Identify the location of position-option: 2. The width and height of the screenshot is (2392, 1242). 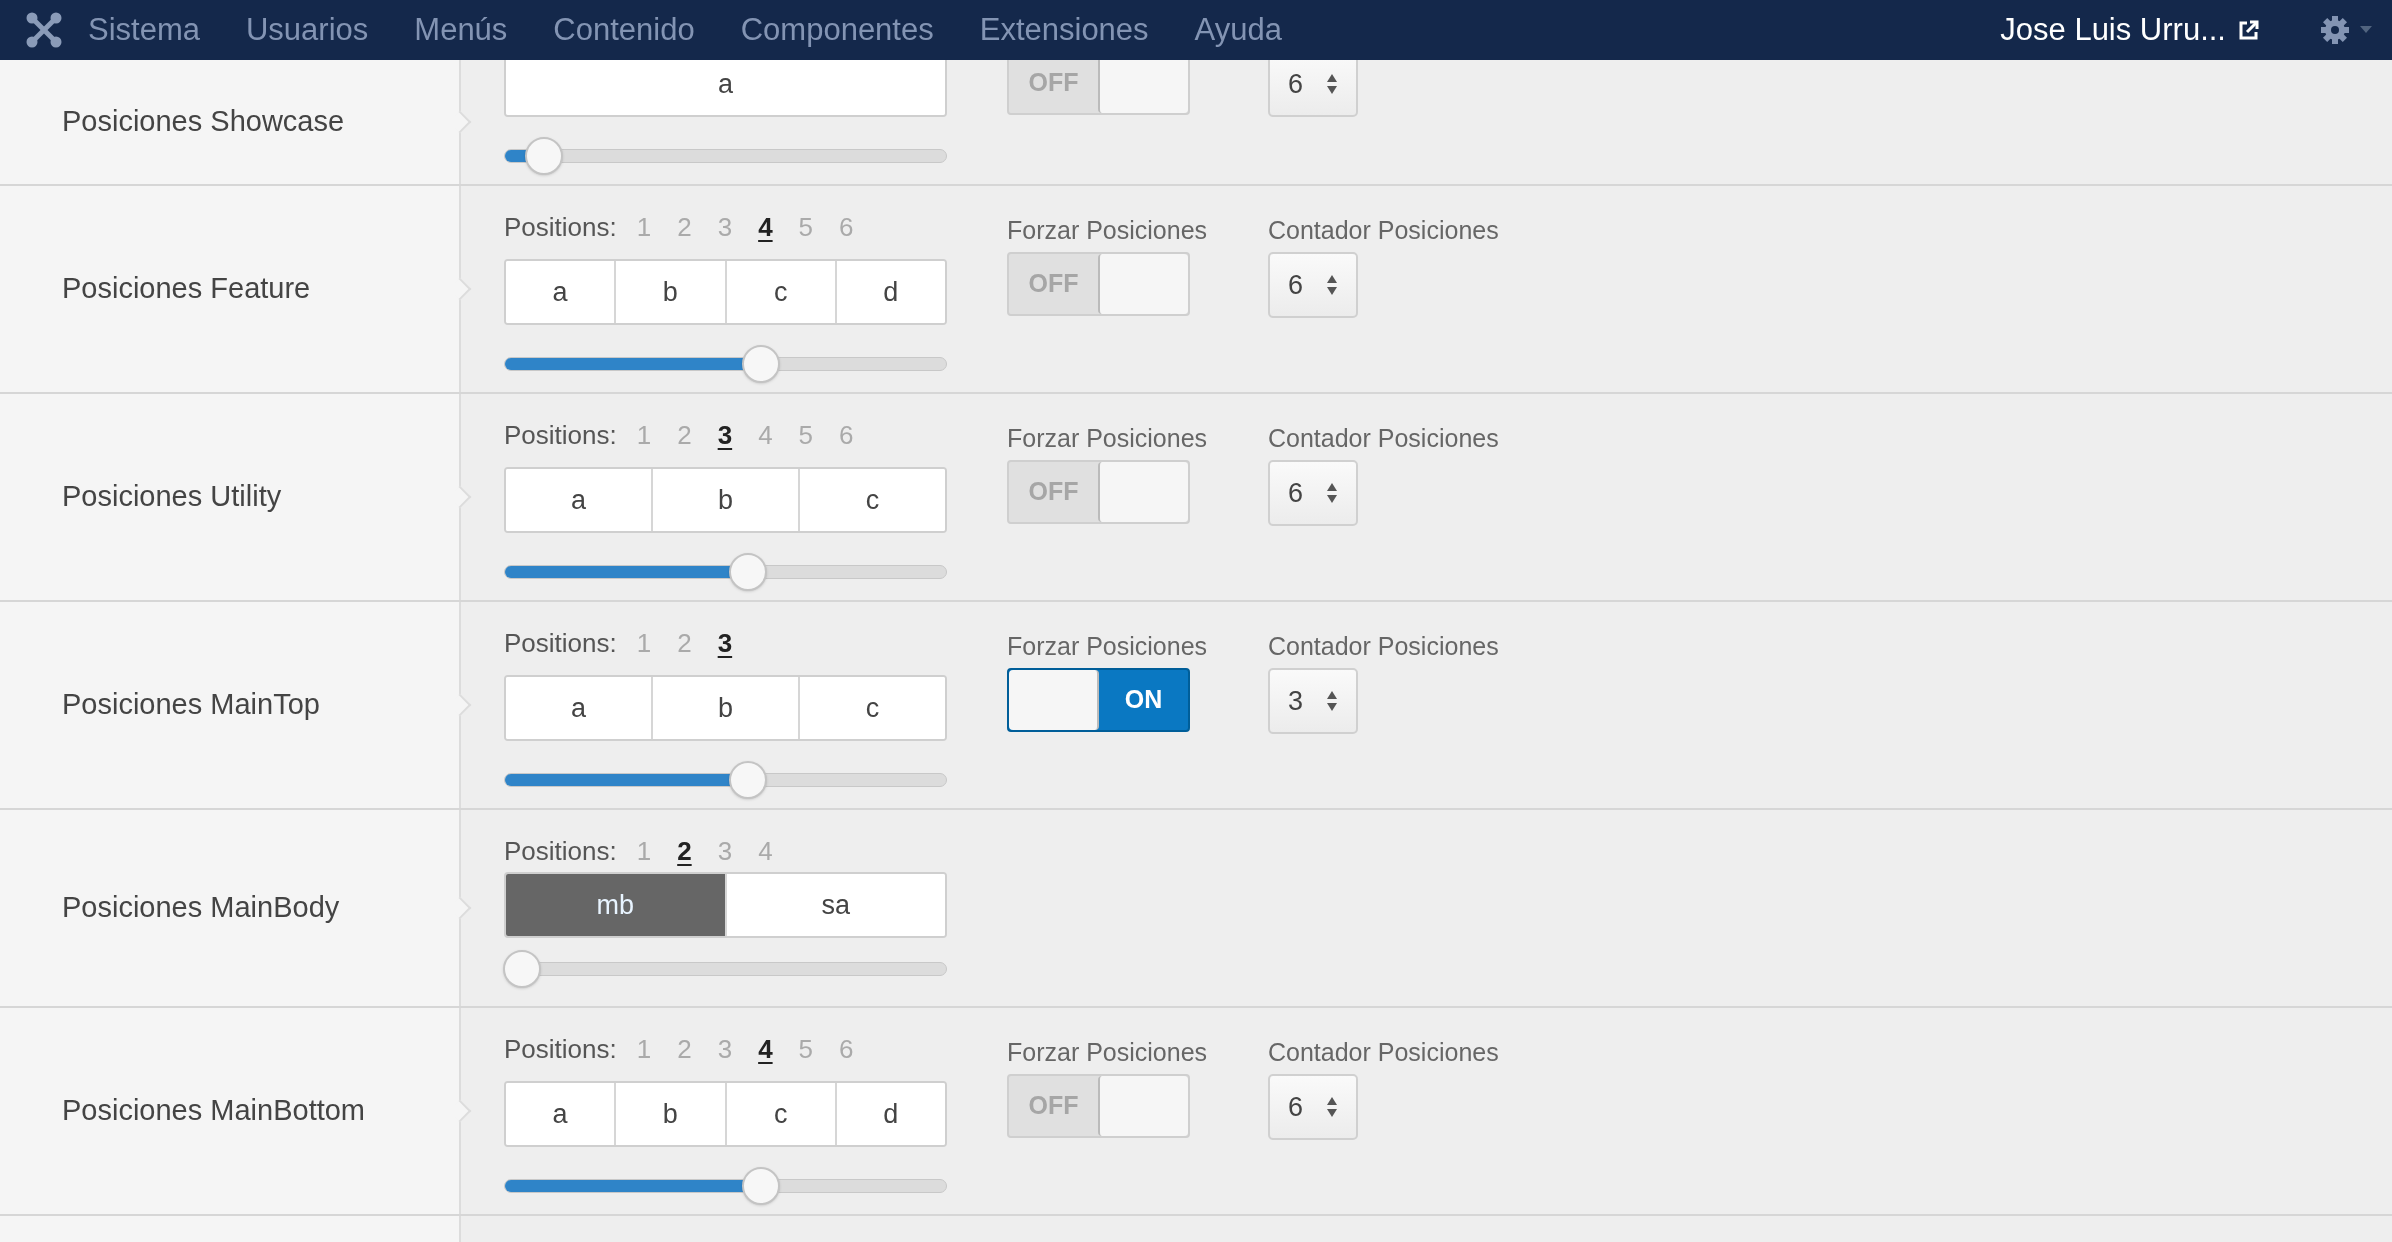
(684, 851).